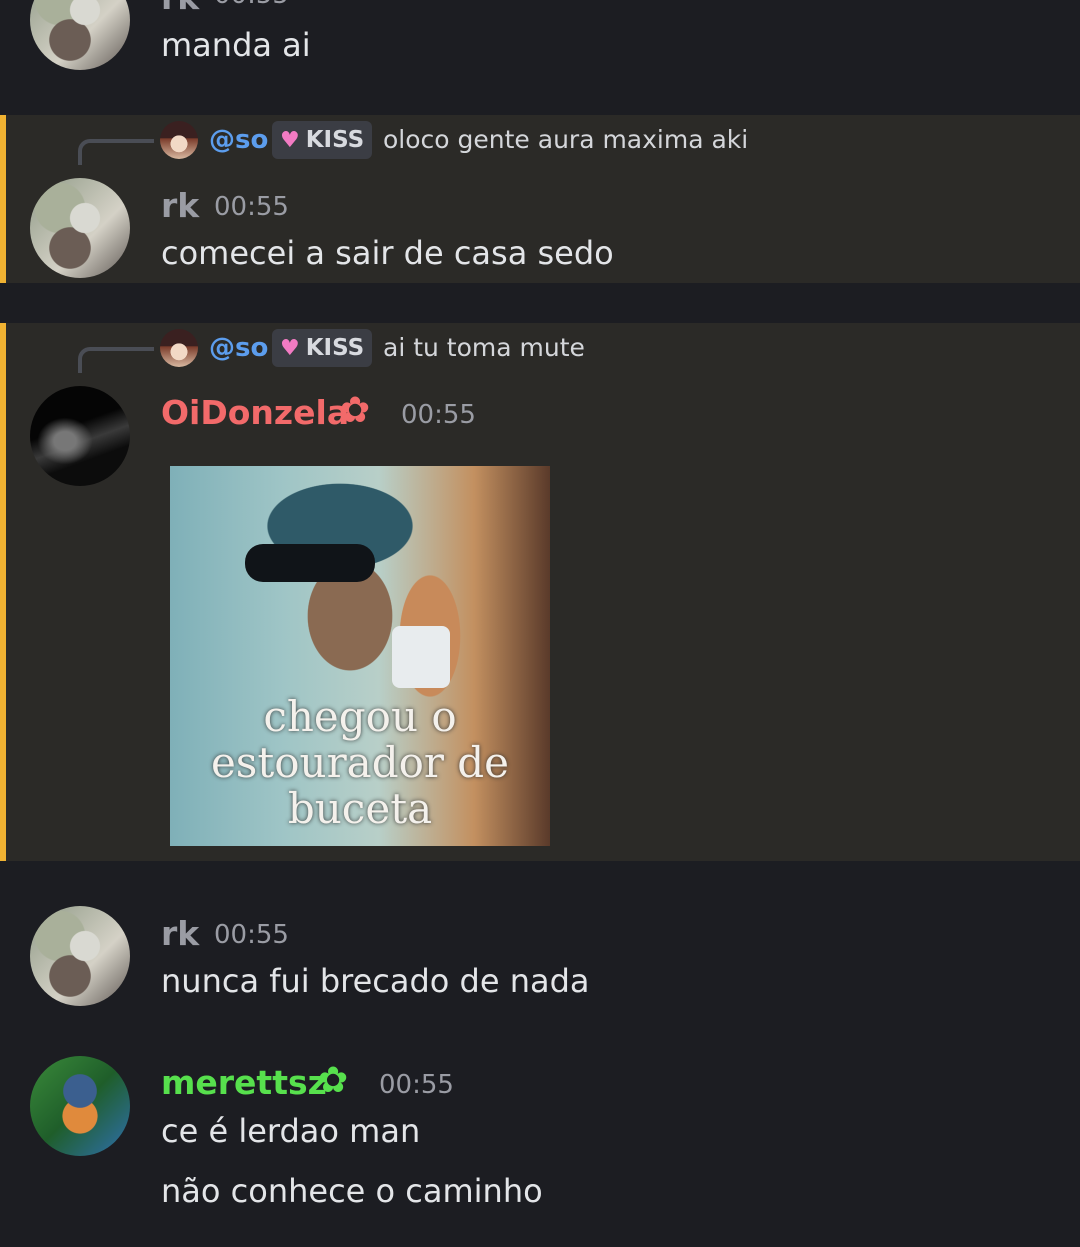  What do you see at coordinates (387, 253) in the screenshot?
I see `message-text: comecei a sair de casa sedo` at bounding box center [387, 253].